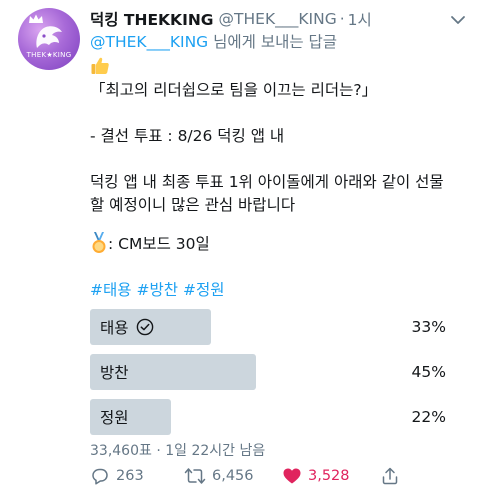 This screenshot has width=480, height=489. What do you see at coordinates (329, 476) in the screenshot?
I see `like-count: 3,528` at bounding box center [329, 476].